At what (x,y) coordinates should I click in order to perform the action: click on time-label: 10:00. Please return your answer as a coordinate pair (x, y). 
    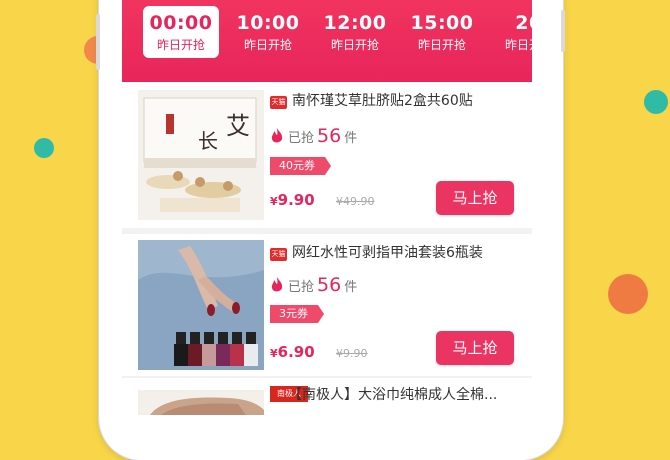
    Looking at the image, I should click on (268, 23).